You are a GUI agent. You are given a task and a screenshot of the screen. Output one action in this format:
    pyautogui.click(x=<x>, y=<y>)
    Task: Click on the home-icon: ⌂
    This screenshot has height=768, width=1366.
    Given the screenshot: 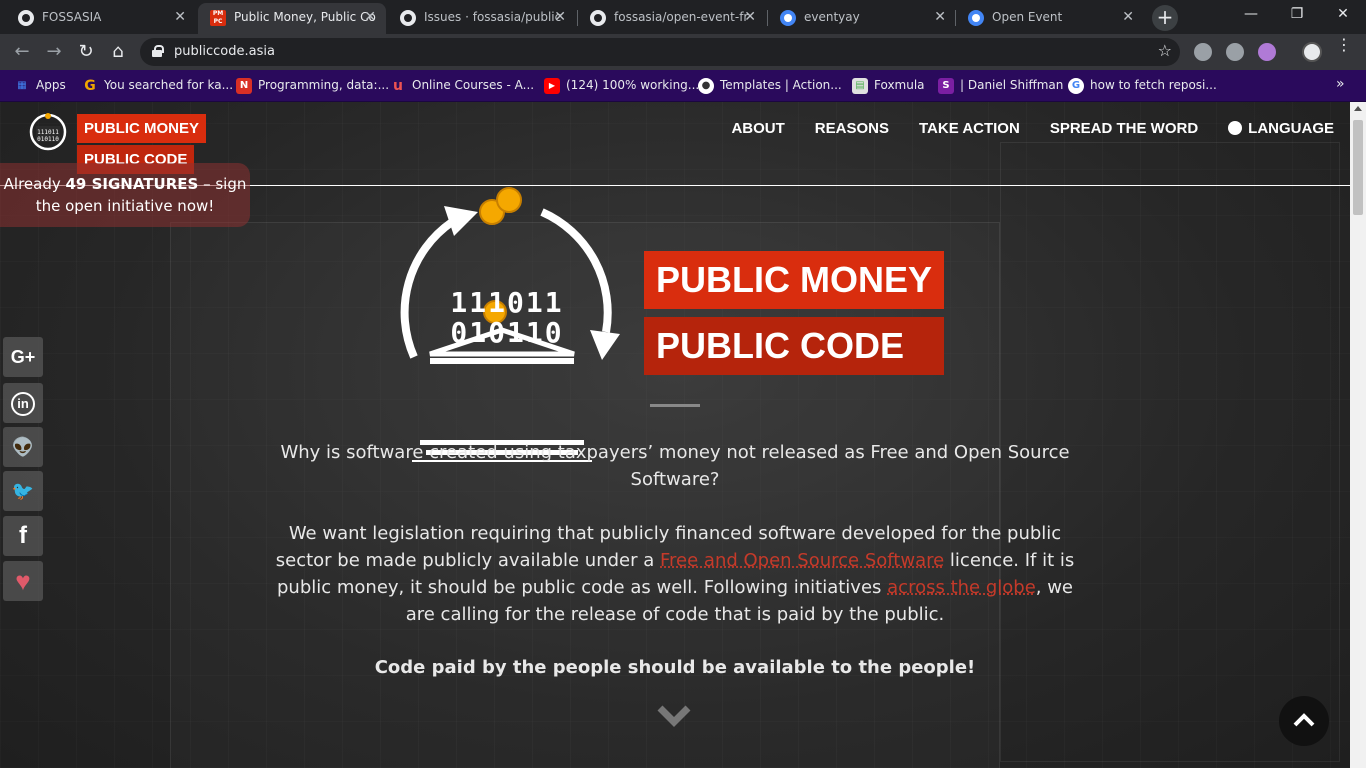 What is the action you would take?
    pyautogui.click(x=118, y=52)
    